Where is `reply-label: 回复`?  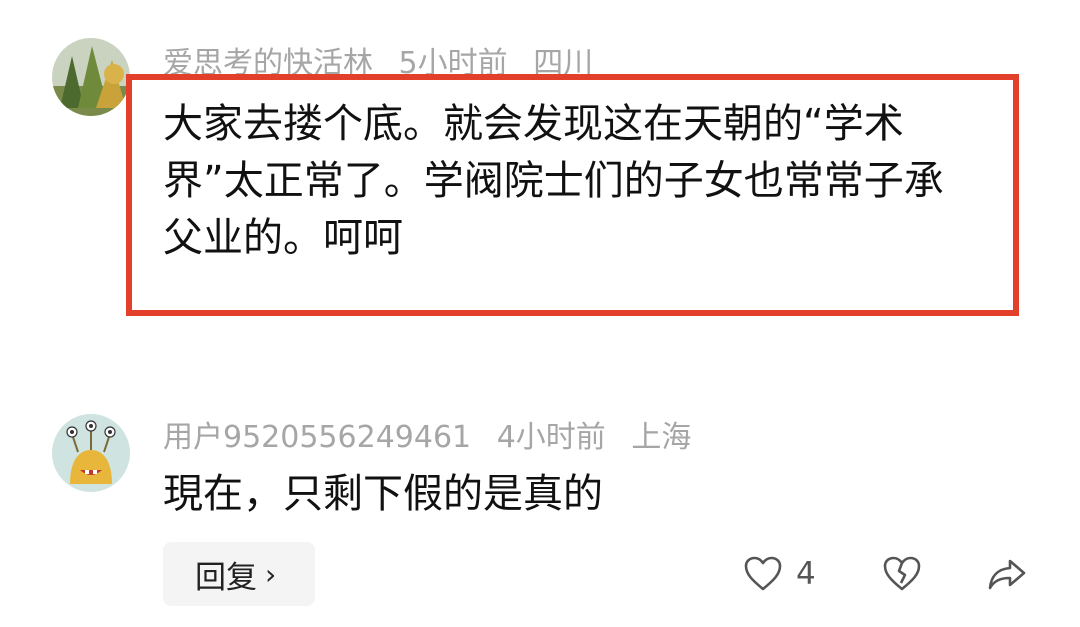 reply-label: 回复 is located at coordinates (226, 577).